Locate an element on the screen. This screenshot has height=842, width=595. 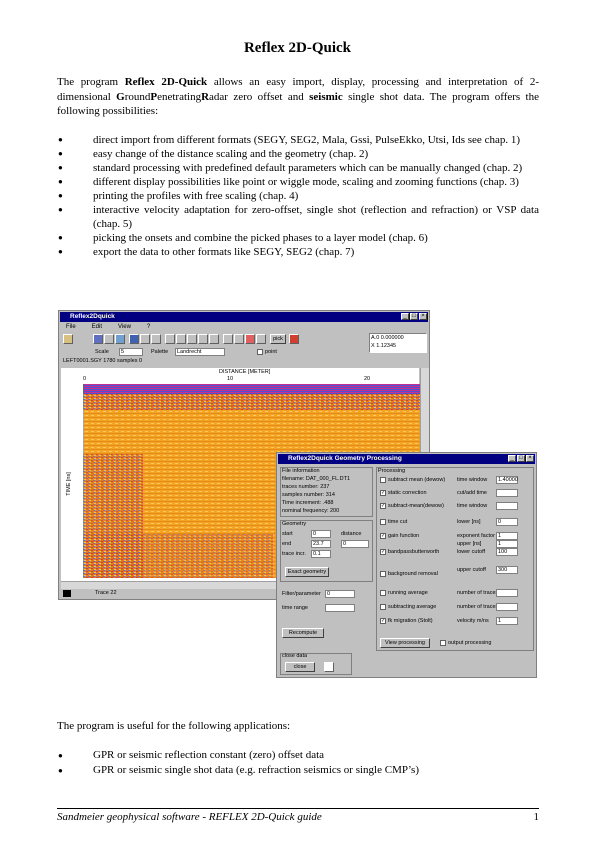
geometry-incr-label: trace incr. is located at coordinates (294, 554).